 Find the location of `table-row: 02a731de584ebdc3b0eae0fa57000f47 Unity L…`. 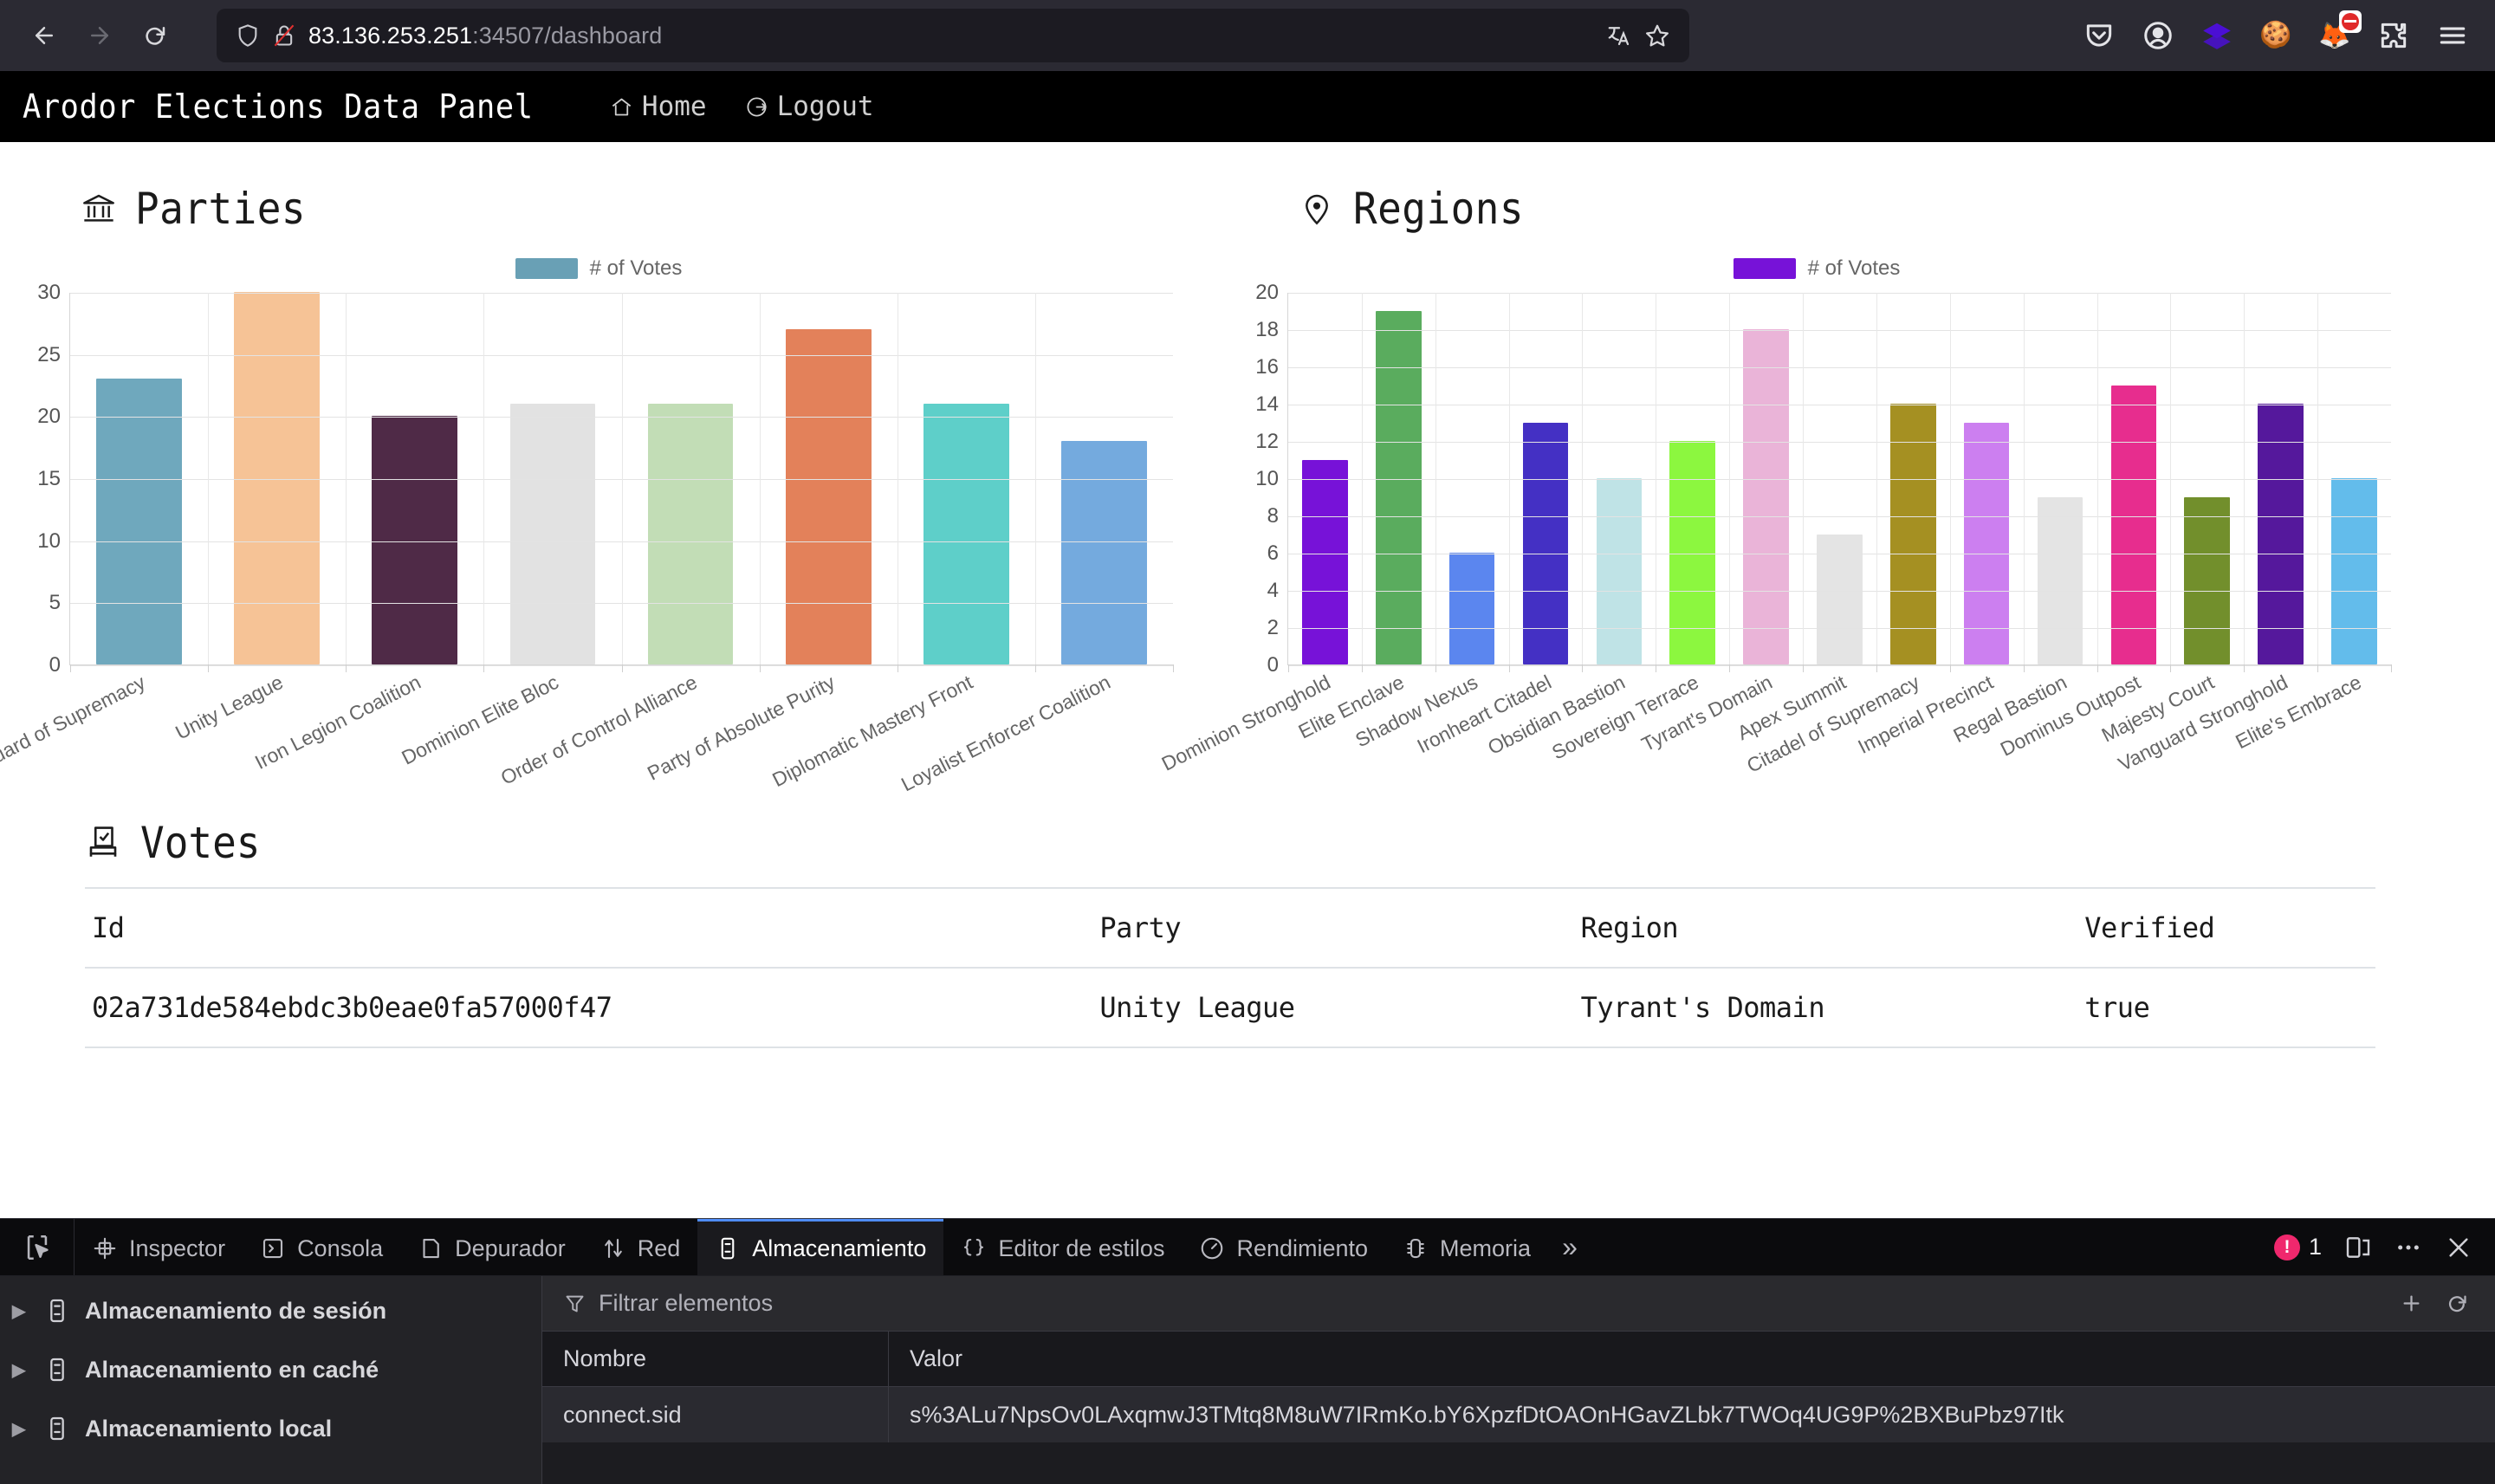

table-row: 02a731de584ebdc3b0eae0fa57000f47 Unity L… is located at coordinates (1230, 1007).